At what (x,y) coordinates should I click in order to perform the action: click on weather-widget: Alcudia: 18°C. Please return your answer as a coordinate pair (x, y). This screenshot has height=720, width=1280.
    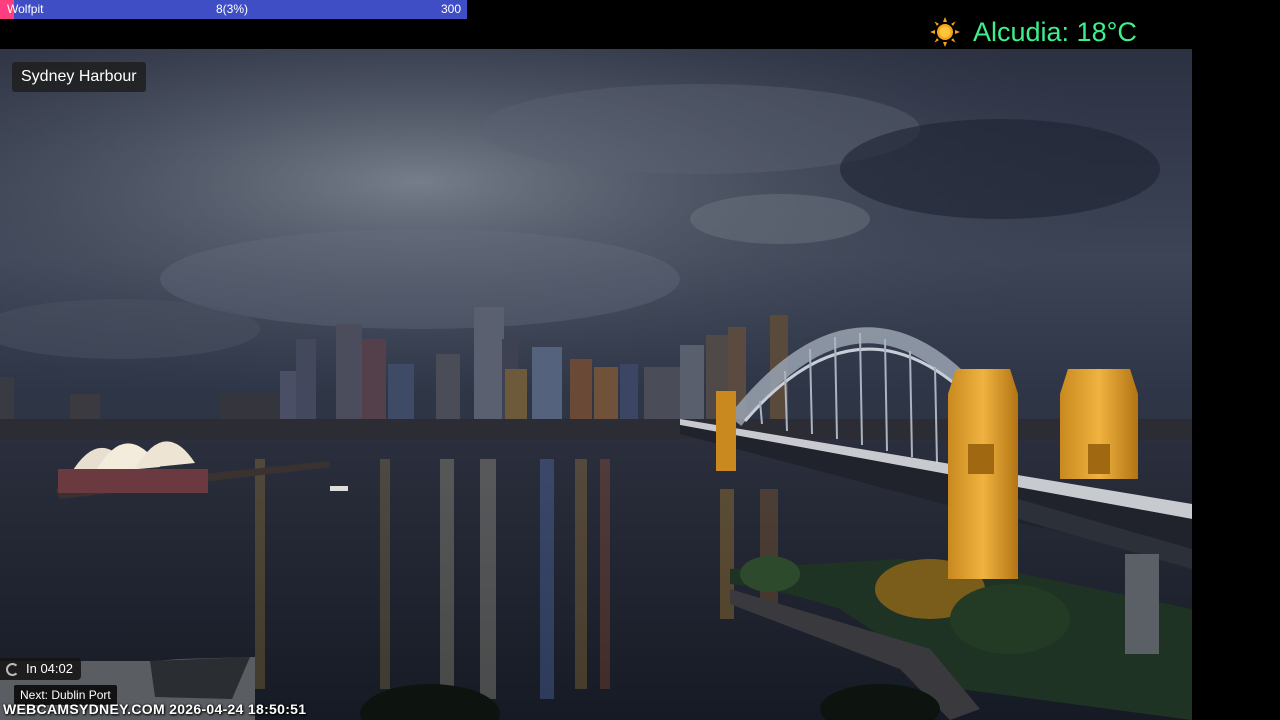
    Looking at the image, I should click on (1033, 32).